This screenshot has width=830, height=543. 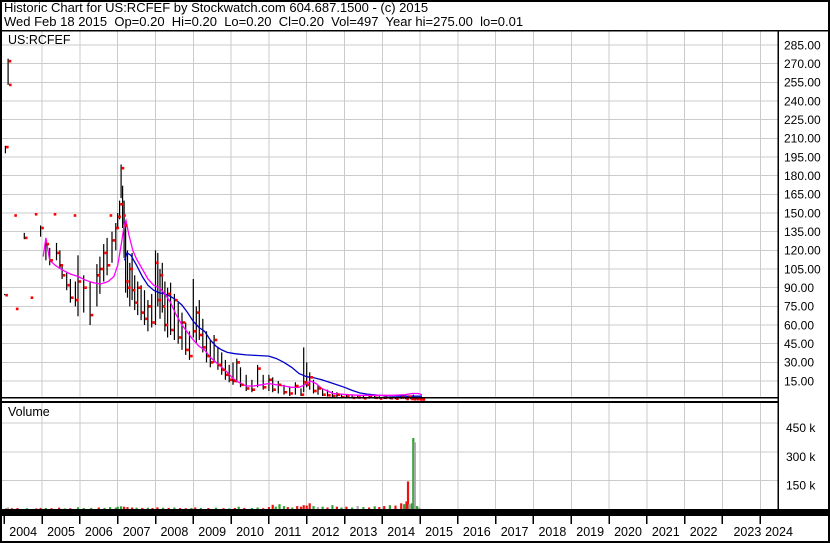 What do you see at coordinates (590, 532) in the screenshot?
I see `svg-text: 2019` at bounding box center [590, 532].